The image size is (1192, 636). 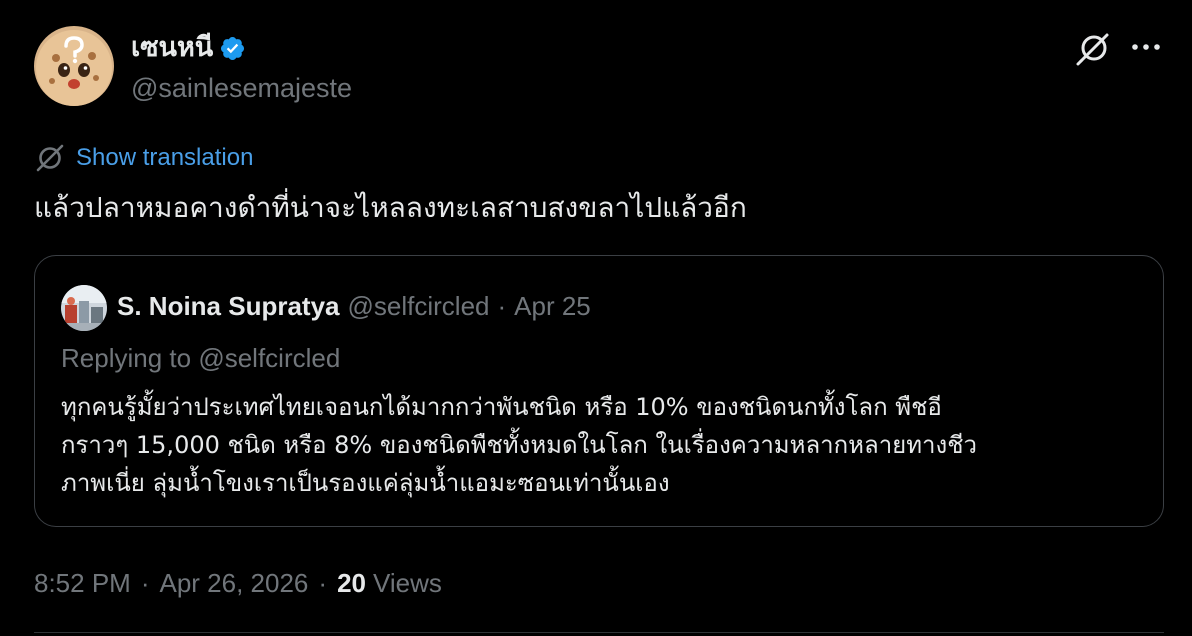 I want to click on tweet-date: Apr 26, 2026, so click(x=234, y=583).